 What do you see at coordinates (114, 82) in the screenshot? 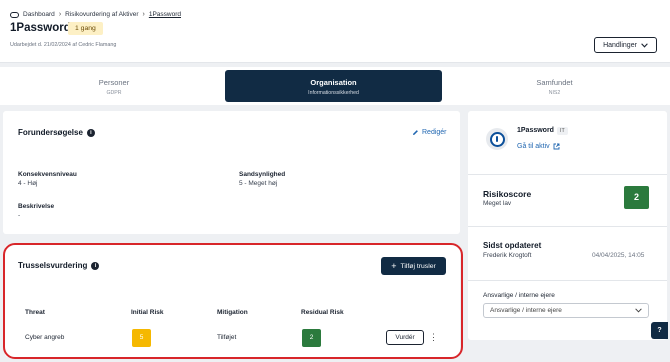
I see `tab-label: Personer` at bounding box center [114, 82].